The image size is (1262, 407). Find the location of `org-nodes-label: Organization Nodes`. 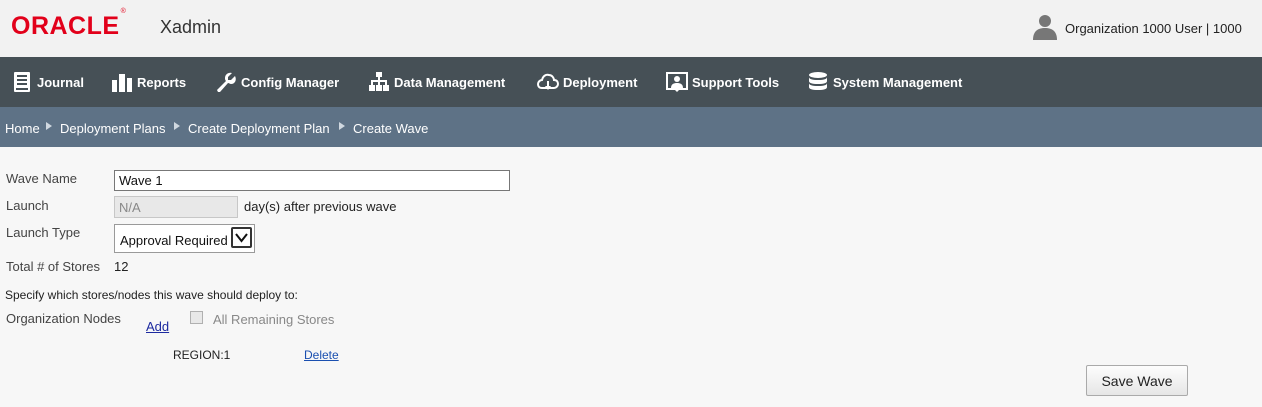

org-nodes-label: Organization Nodes is located at coordinates (63, 318).